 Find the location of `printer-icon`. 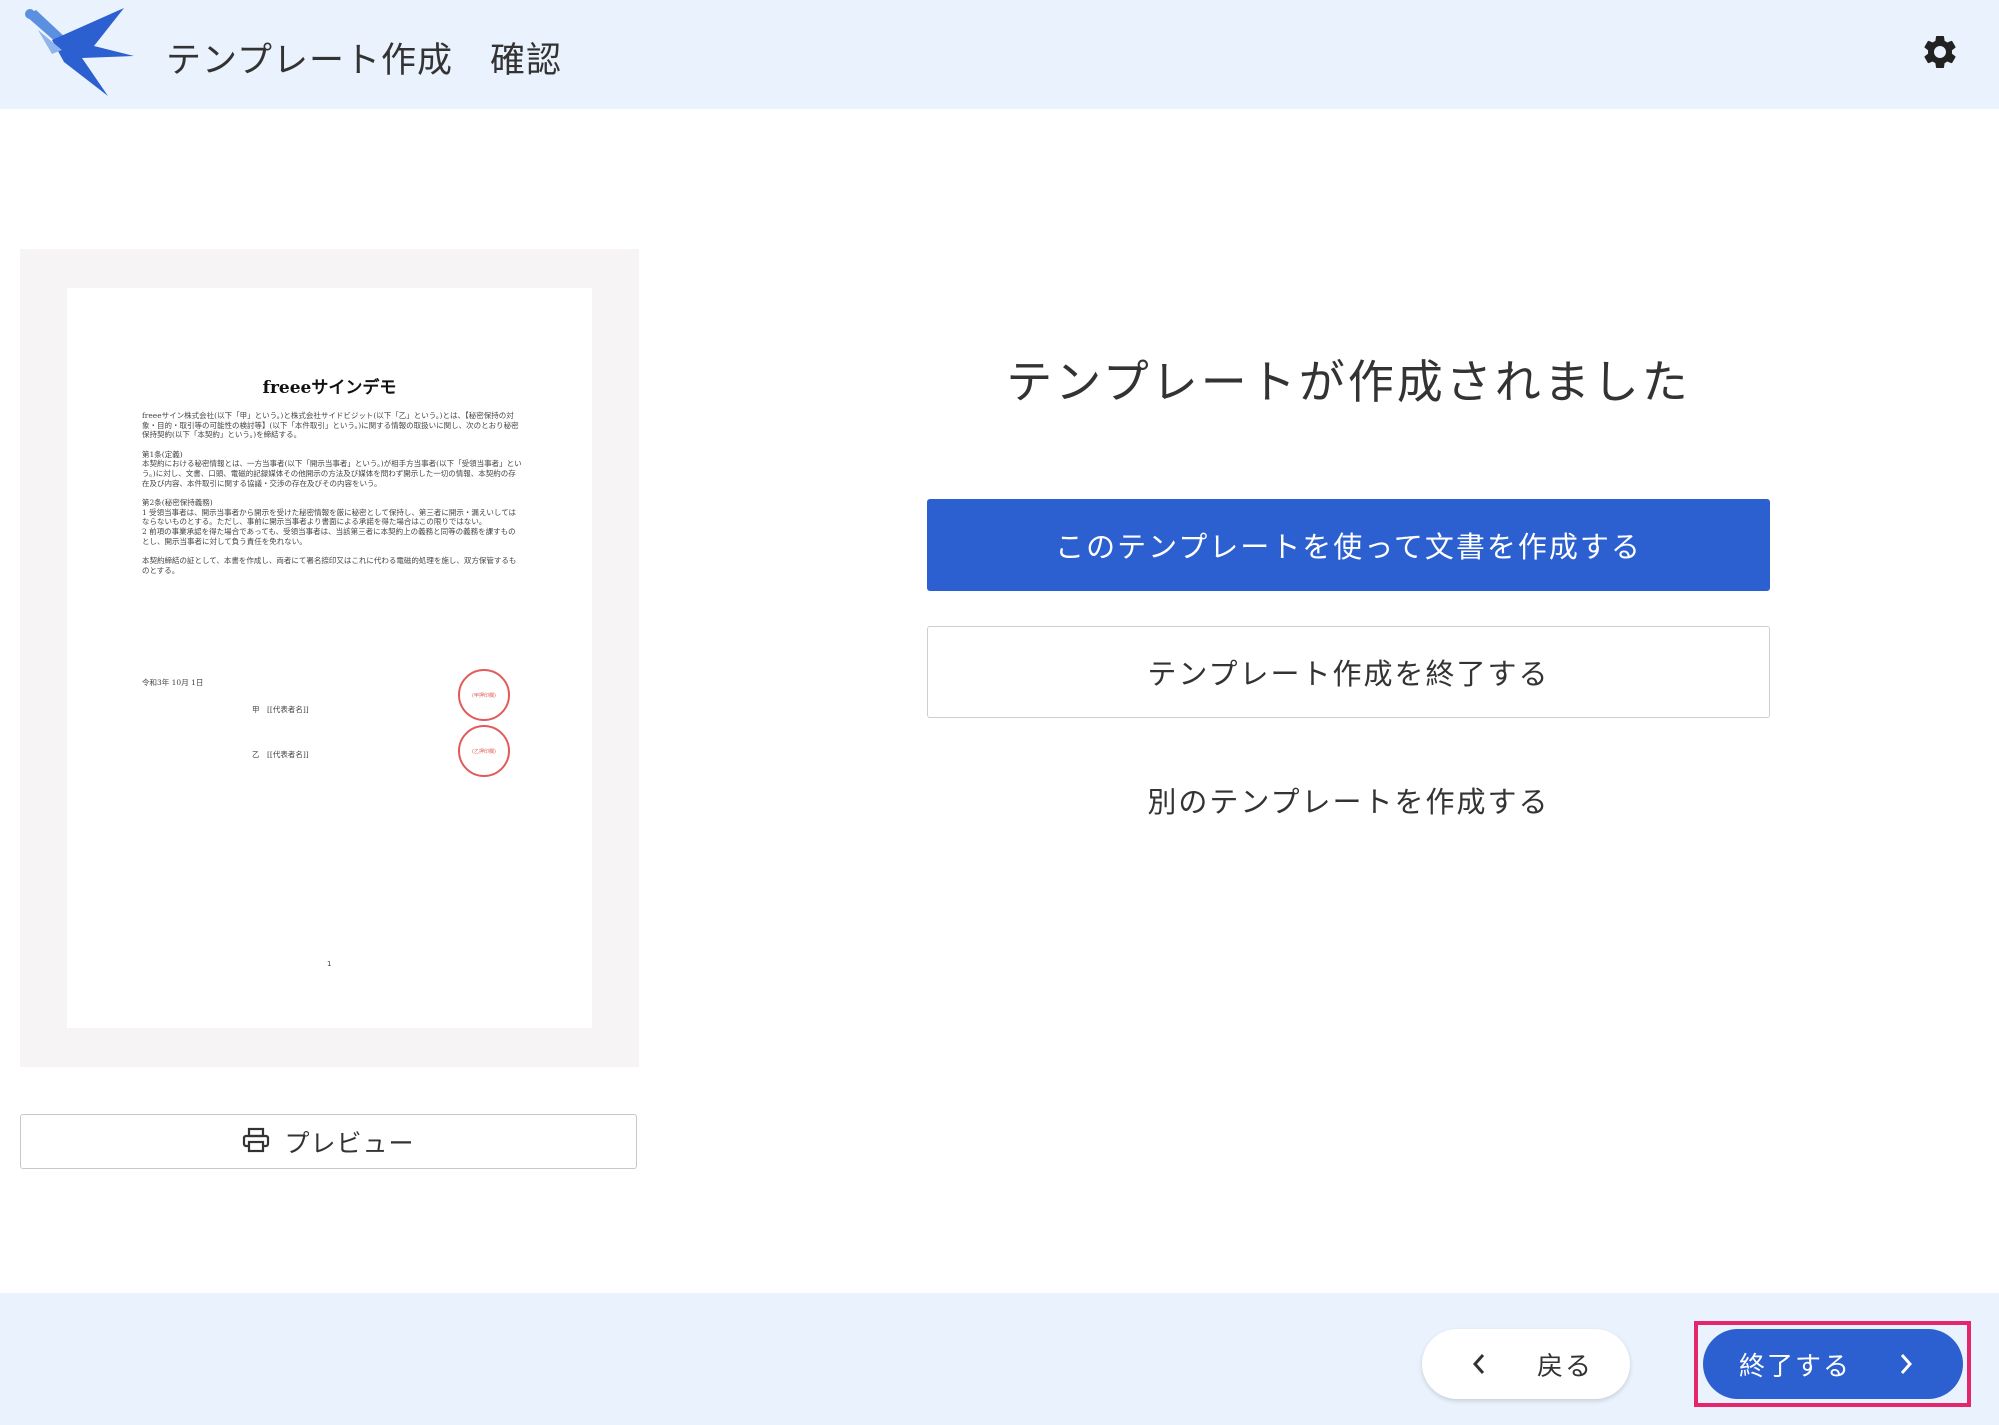

printer-icon is located at coordinates (256, 1142).